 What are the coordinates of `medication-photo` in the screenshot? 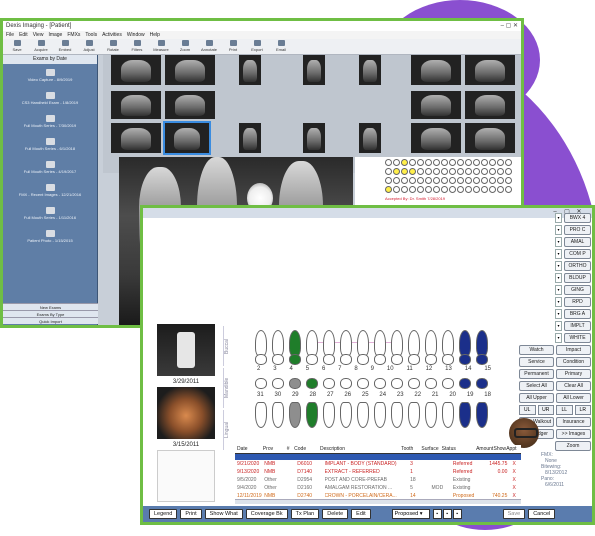 It's located at (186, 350).